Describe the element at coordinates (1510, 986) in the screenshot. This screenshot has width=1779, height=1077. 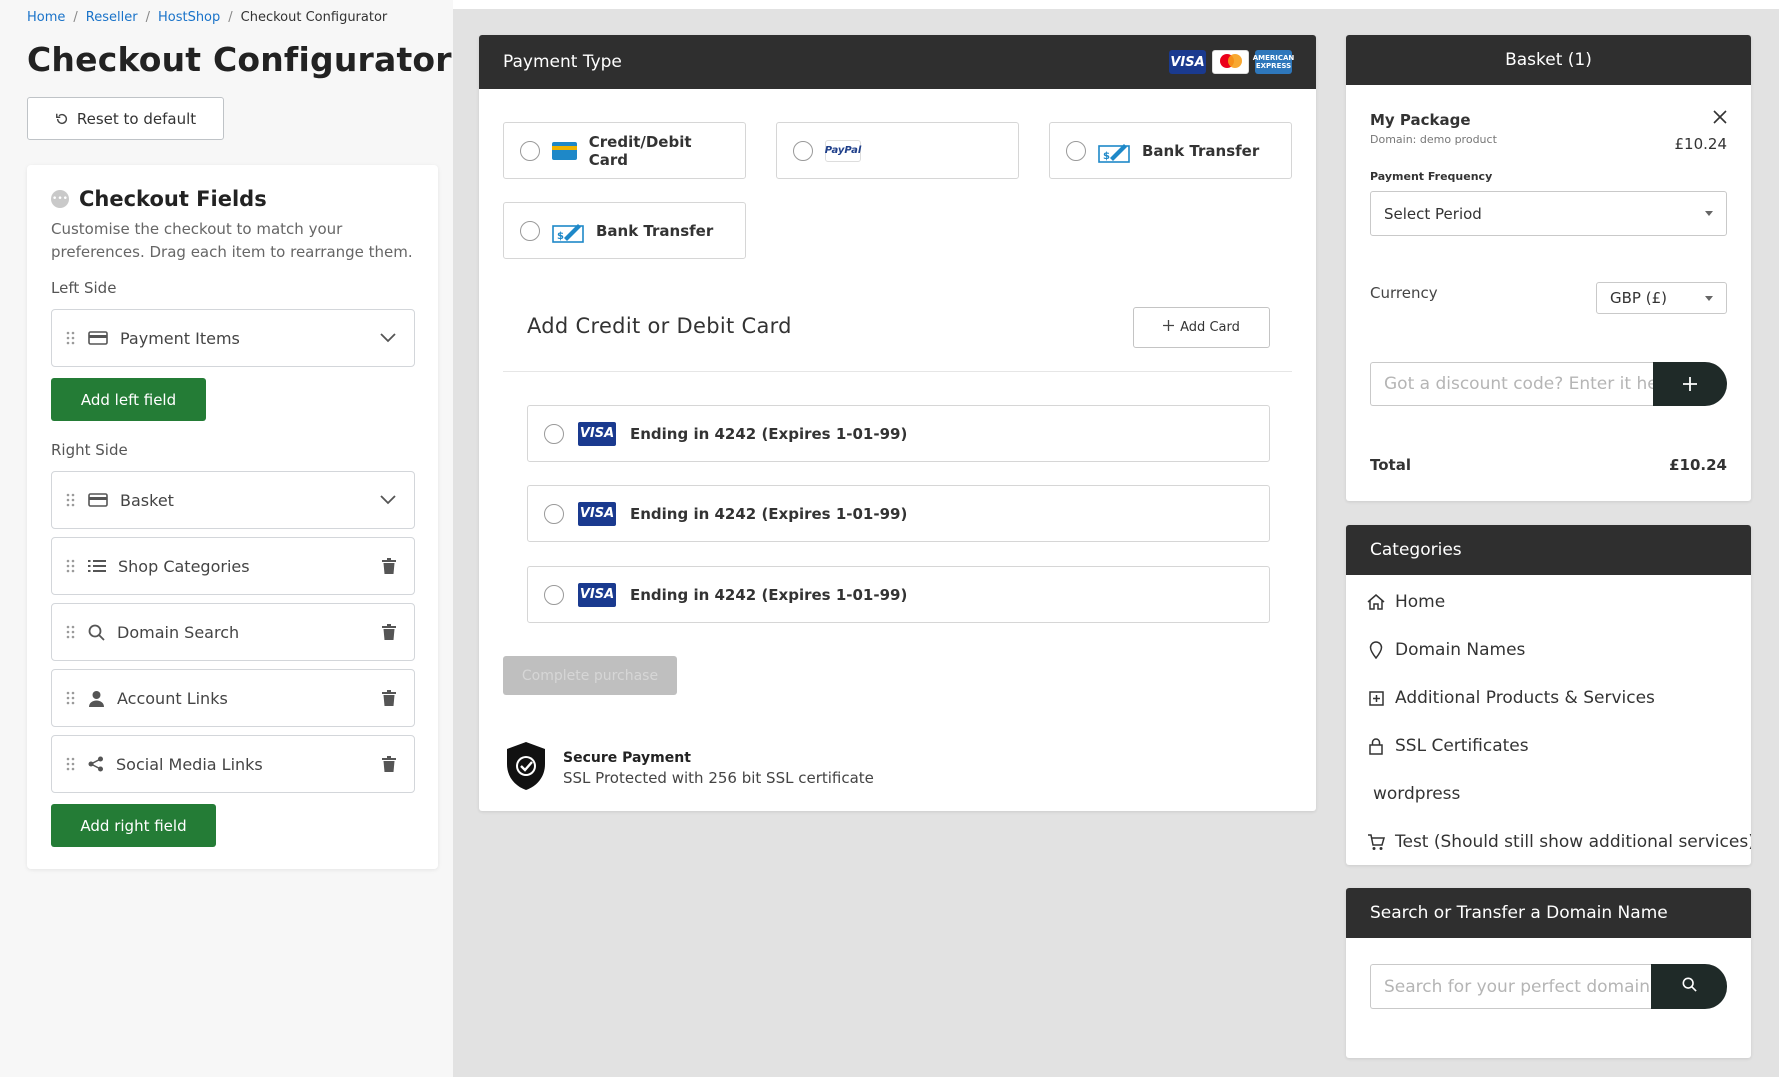
I see `domain-search-input: Search for your perfect domain` at that location.